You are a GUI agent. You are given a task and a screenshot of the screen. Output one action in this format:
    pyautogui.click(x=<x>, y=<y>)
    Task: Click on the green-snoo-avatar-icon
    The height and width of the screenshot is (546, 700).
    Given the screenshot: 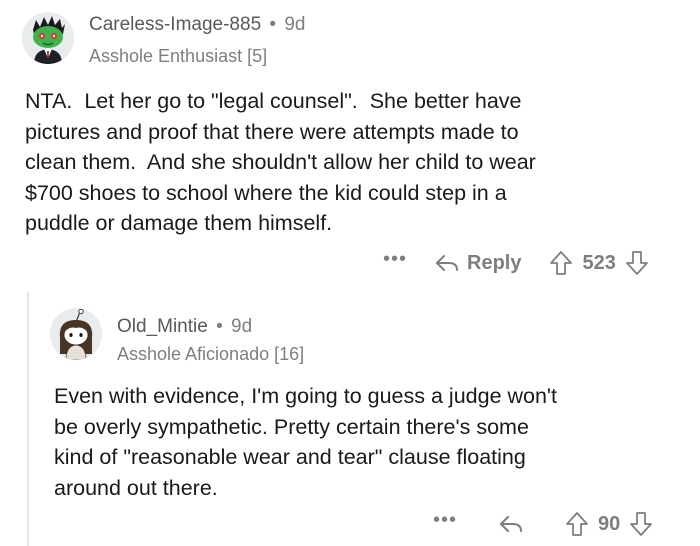 What is the action you would take?
    pyautogui.click(x=48, y=38)
    